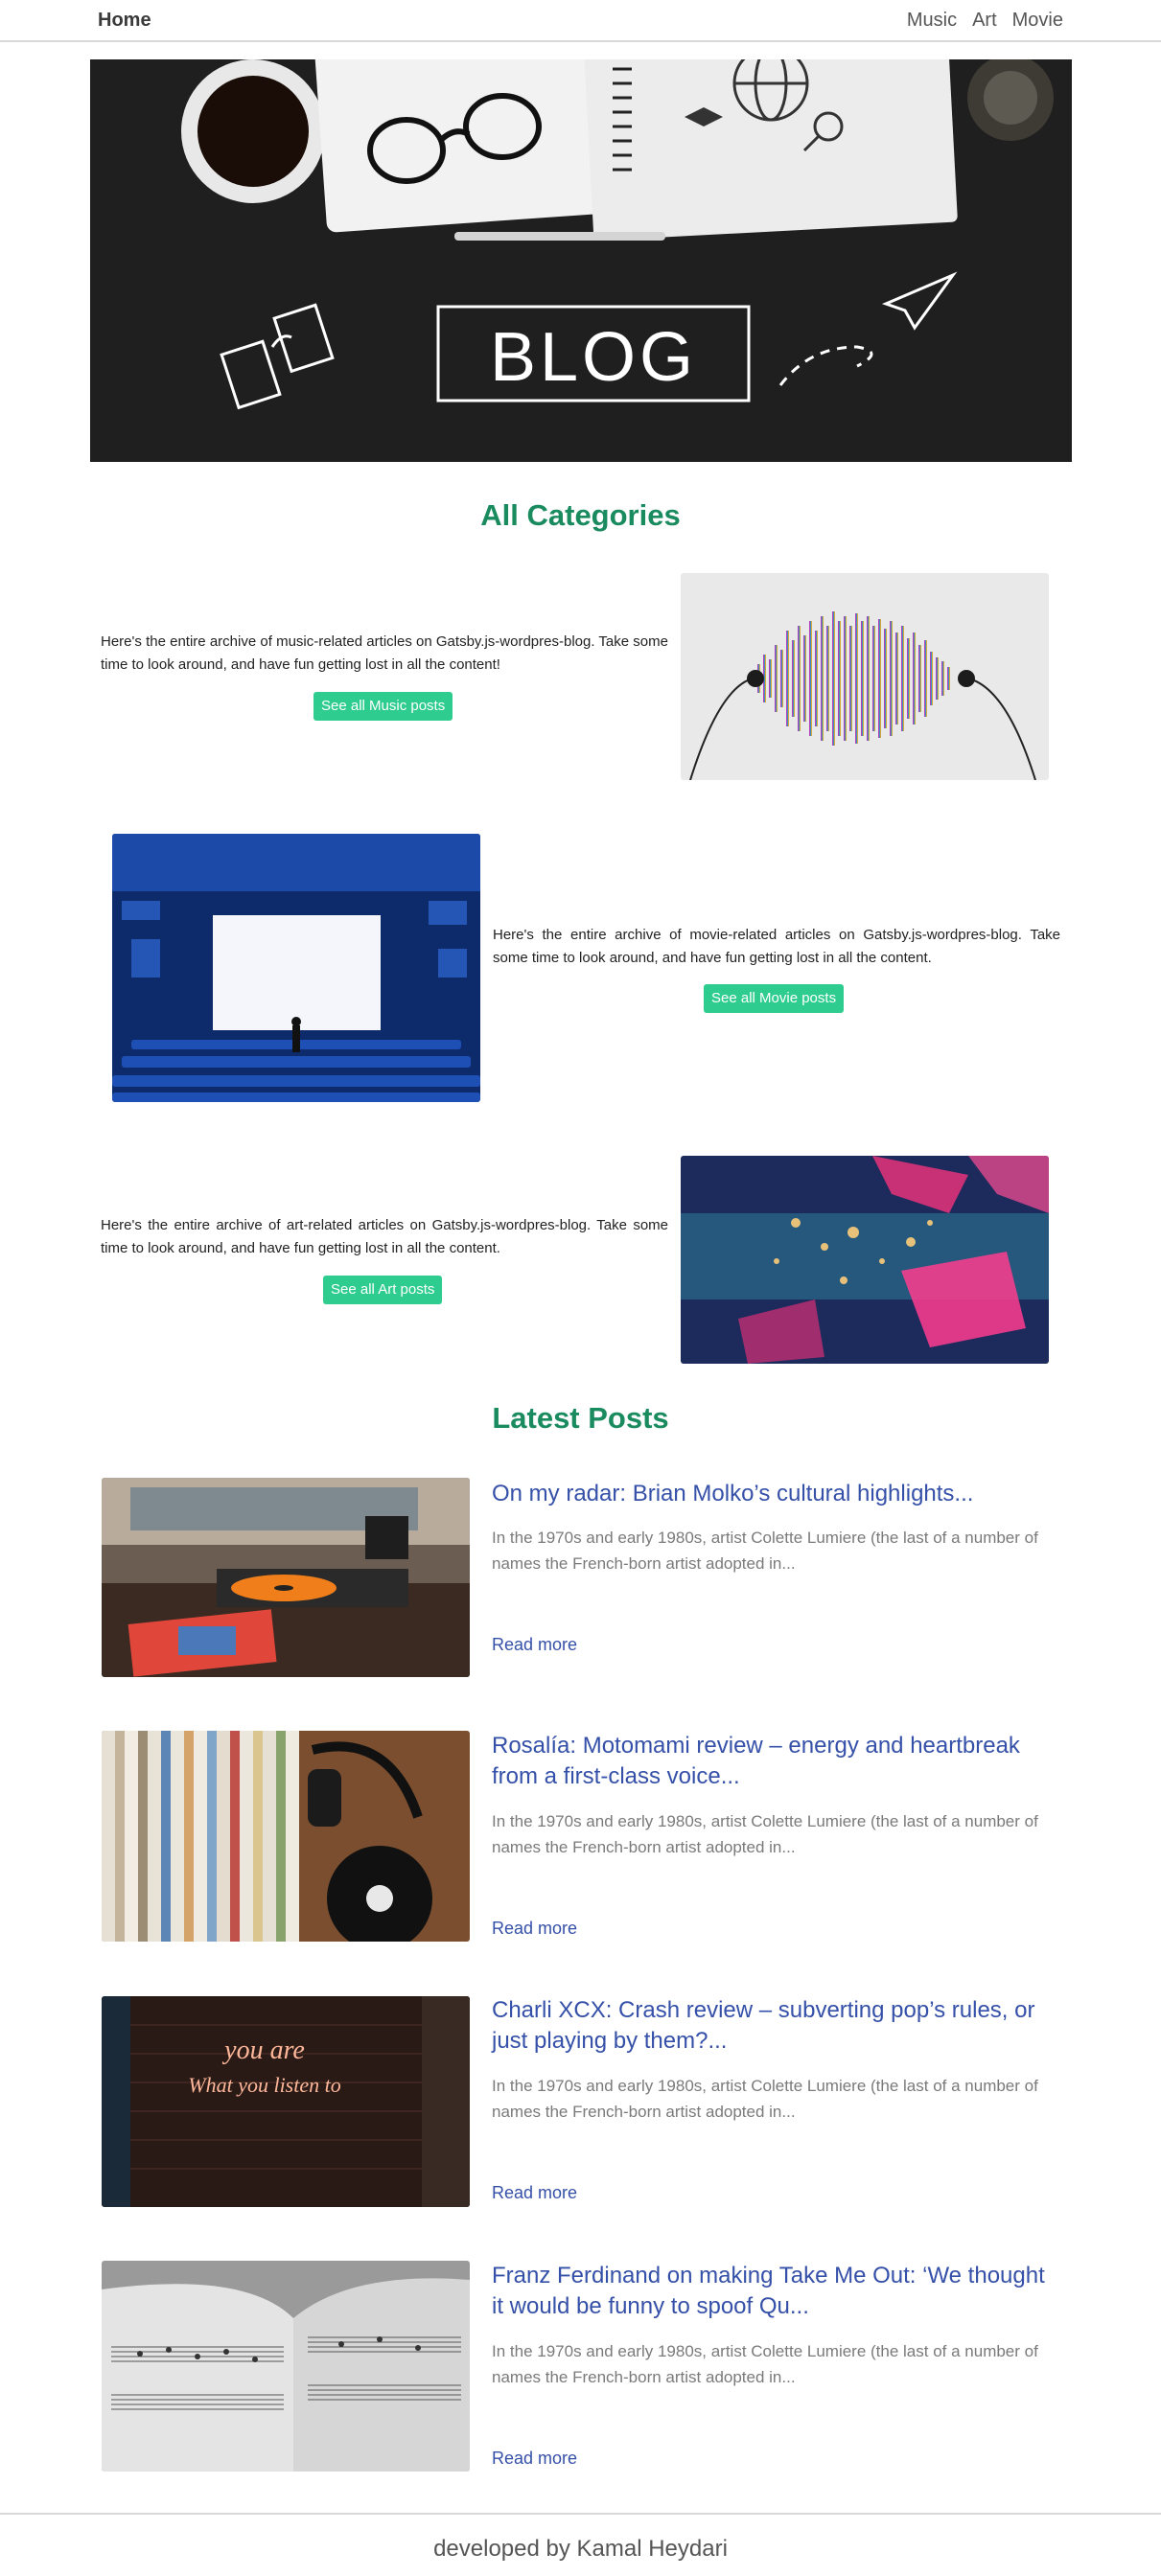 The image size is (1161, 2576). What do you see at coordinates (580, 21) in the screenshot?
I see `top-navbar: Home Music Art Movie` at bounding box center [580, 21].